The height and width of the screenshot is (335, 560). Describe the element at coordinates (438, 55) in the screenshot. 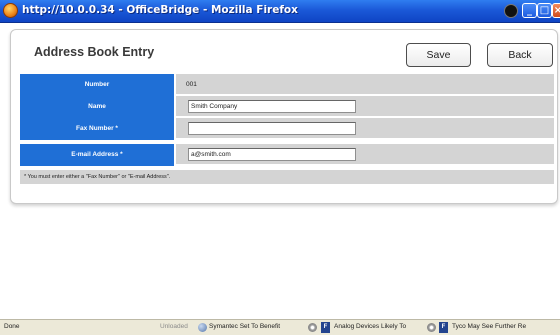

I see `save-button: Save` at that location.